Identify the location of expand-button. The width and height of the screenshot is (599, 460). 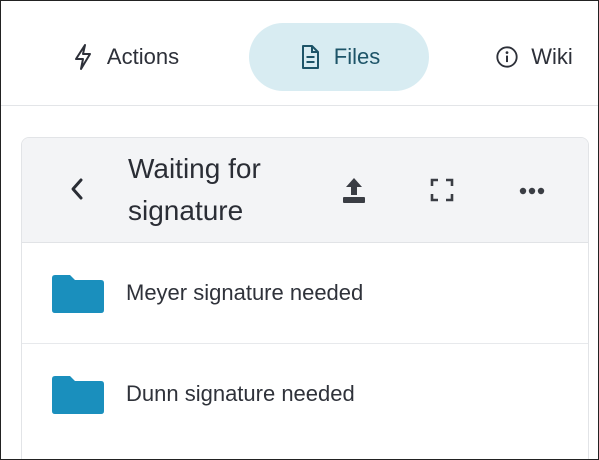
(442, 192).